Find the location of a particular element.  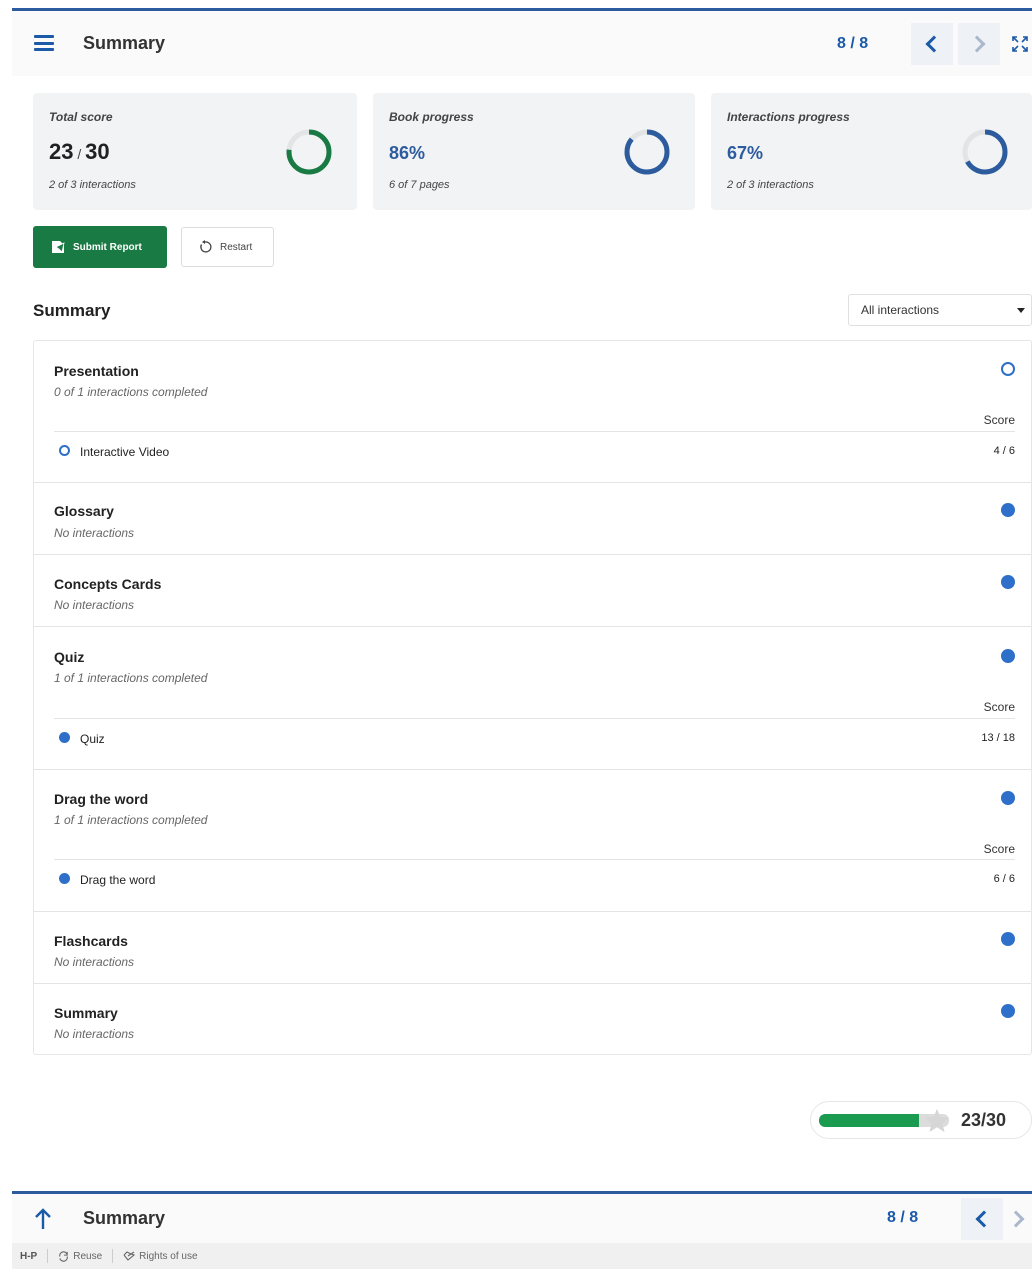

h5p-logo: H-P is located at coordinates (28, 1256).